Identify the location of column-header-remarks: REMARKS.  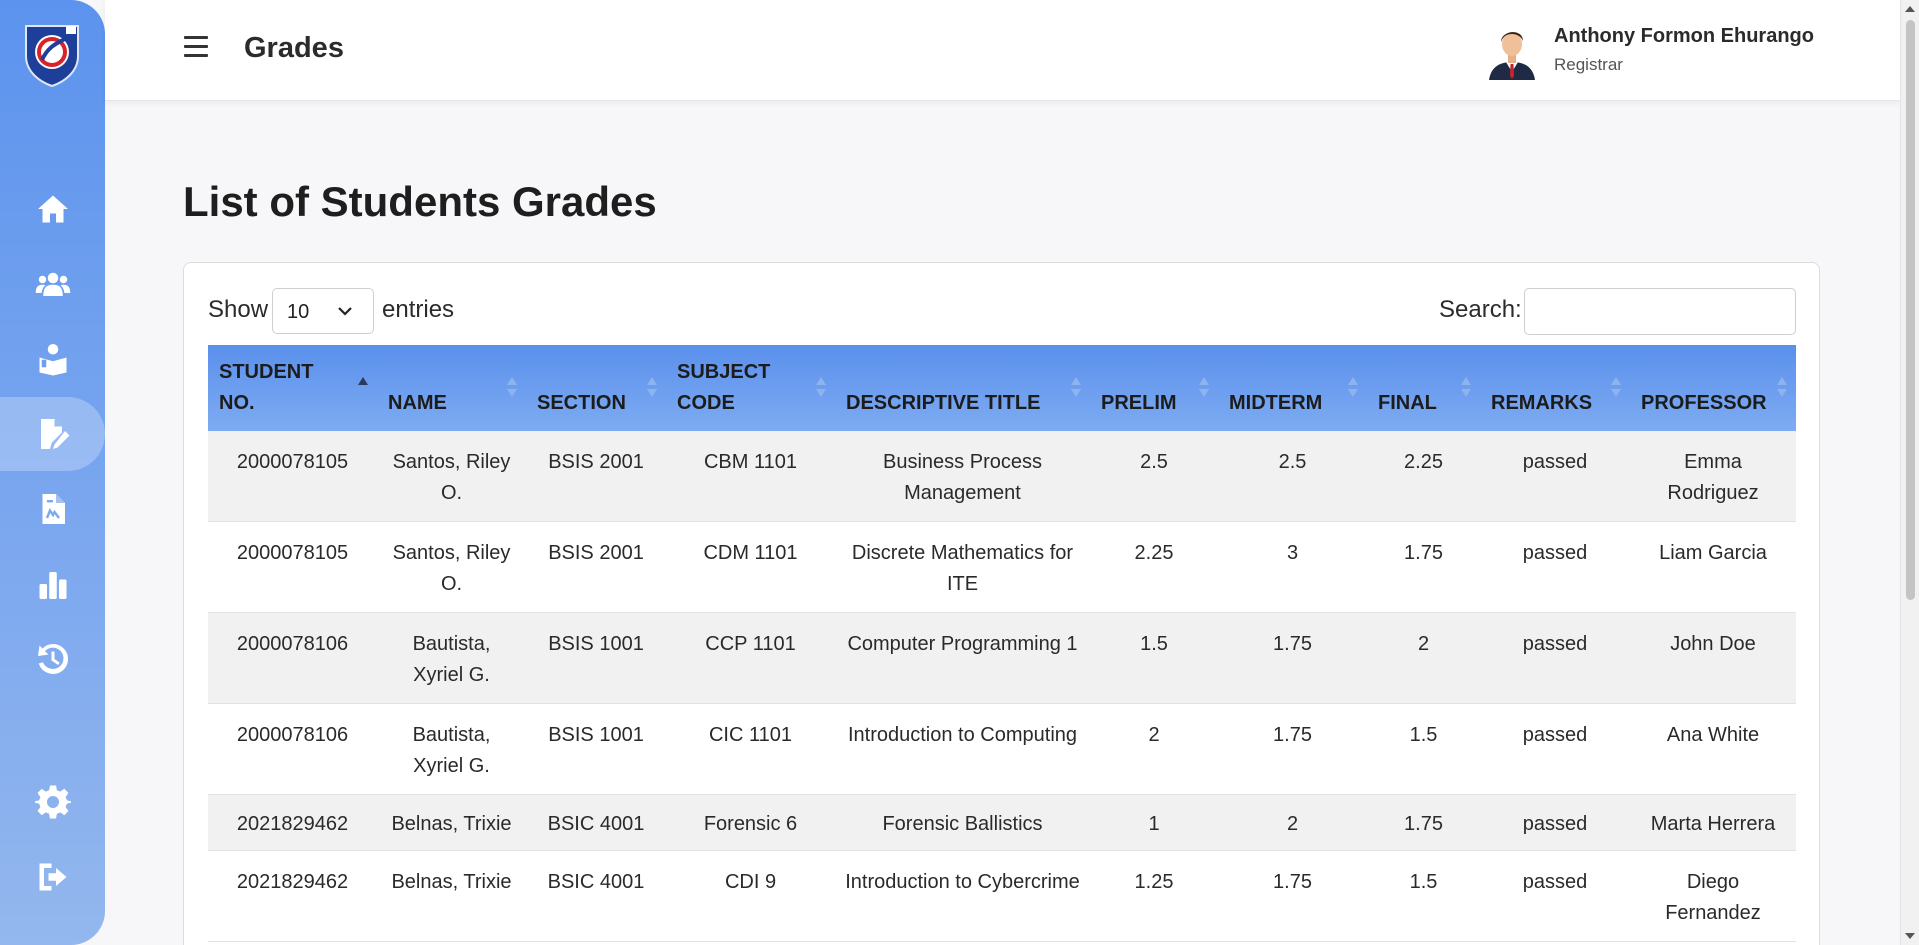
(1555, 388).